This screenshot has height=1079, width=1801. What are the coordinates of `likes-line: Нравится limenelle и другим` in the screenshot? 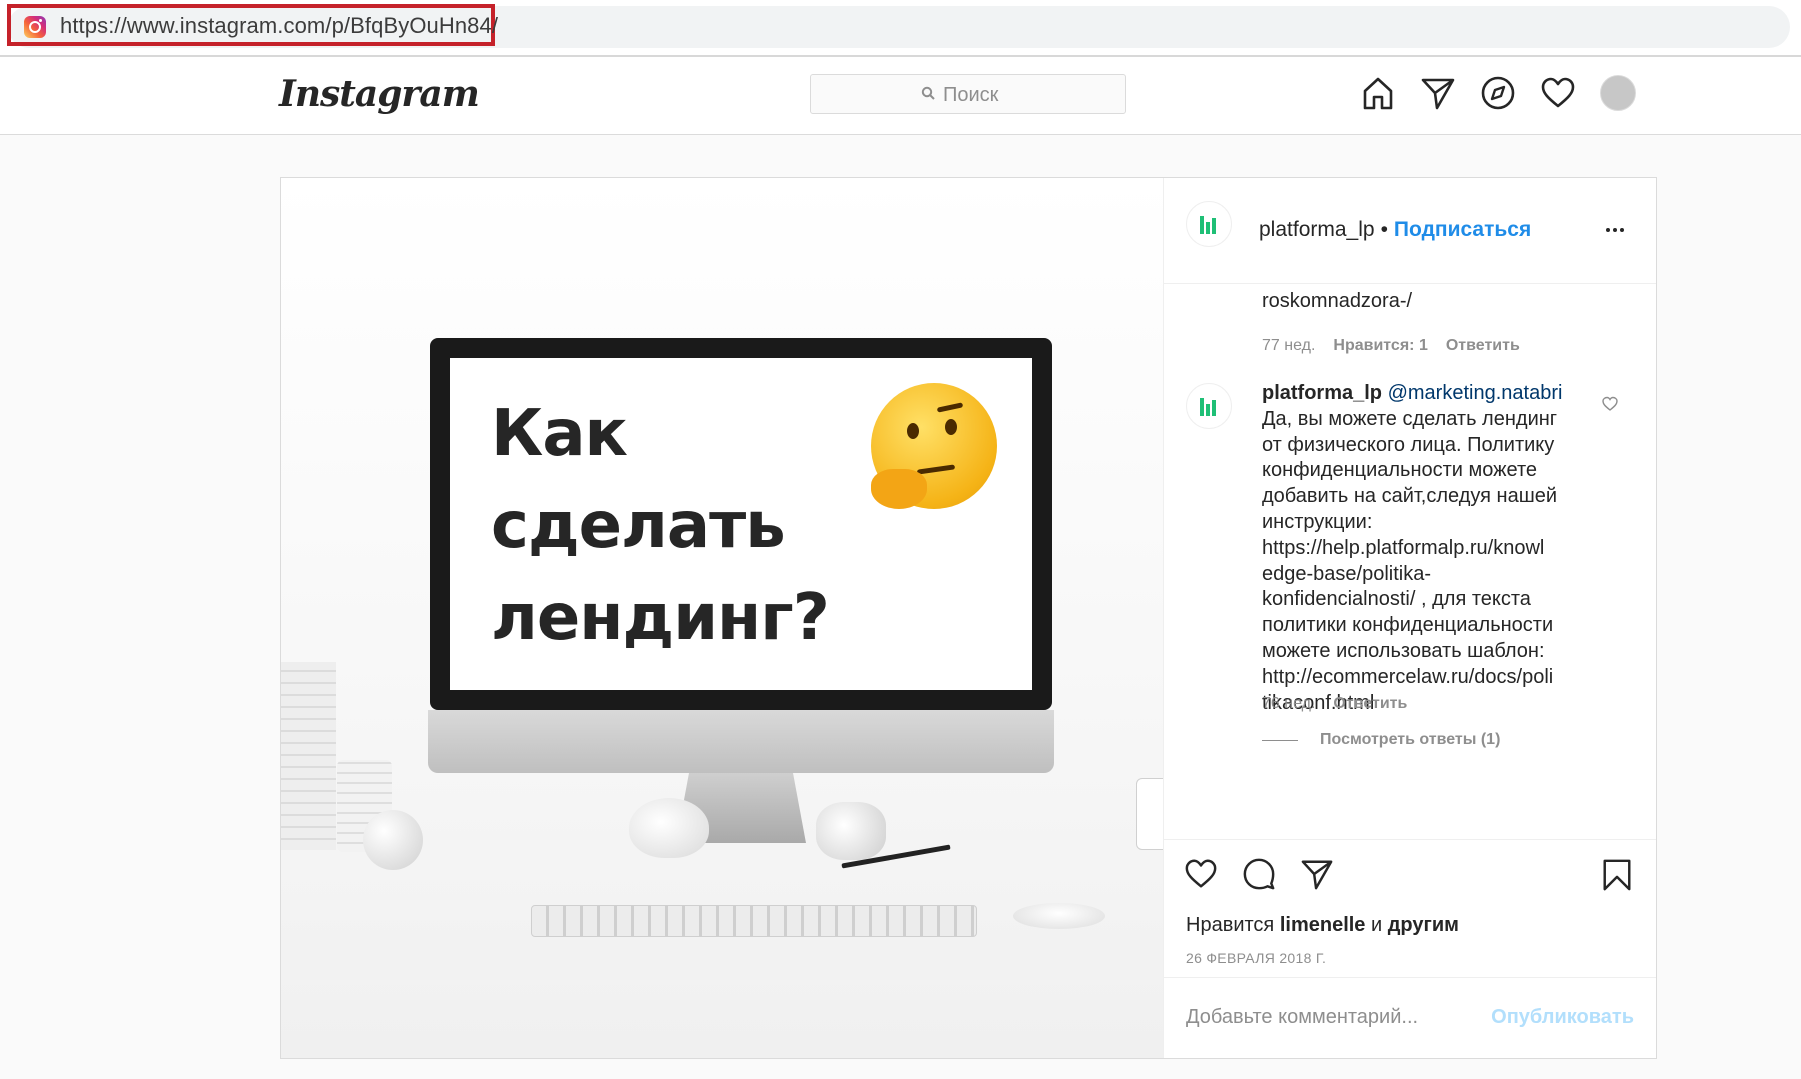 It's located at (1322, 925).